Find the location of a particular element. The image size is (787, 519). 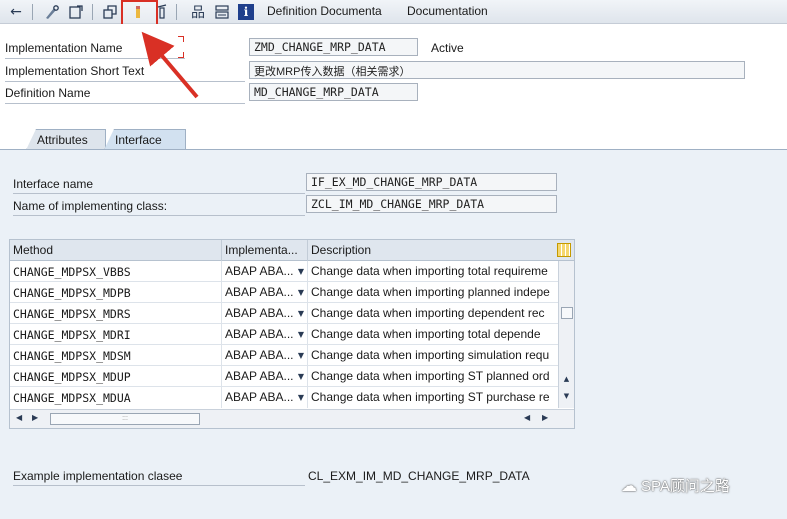

switch-icon is located at coordinates (110, 12).